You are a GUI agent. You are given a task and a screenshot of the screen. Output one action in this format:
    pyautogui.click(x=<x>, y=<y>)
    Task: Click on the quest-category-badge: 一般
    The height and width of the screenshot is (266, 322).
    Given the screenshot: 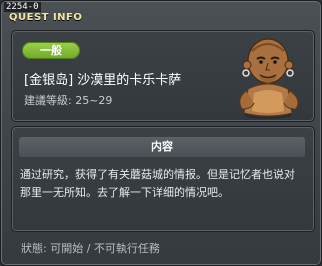 What is the action you would take?
    pyautogui.click(x=51, y=50)
    